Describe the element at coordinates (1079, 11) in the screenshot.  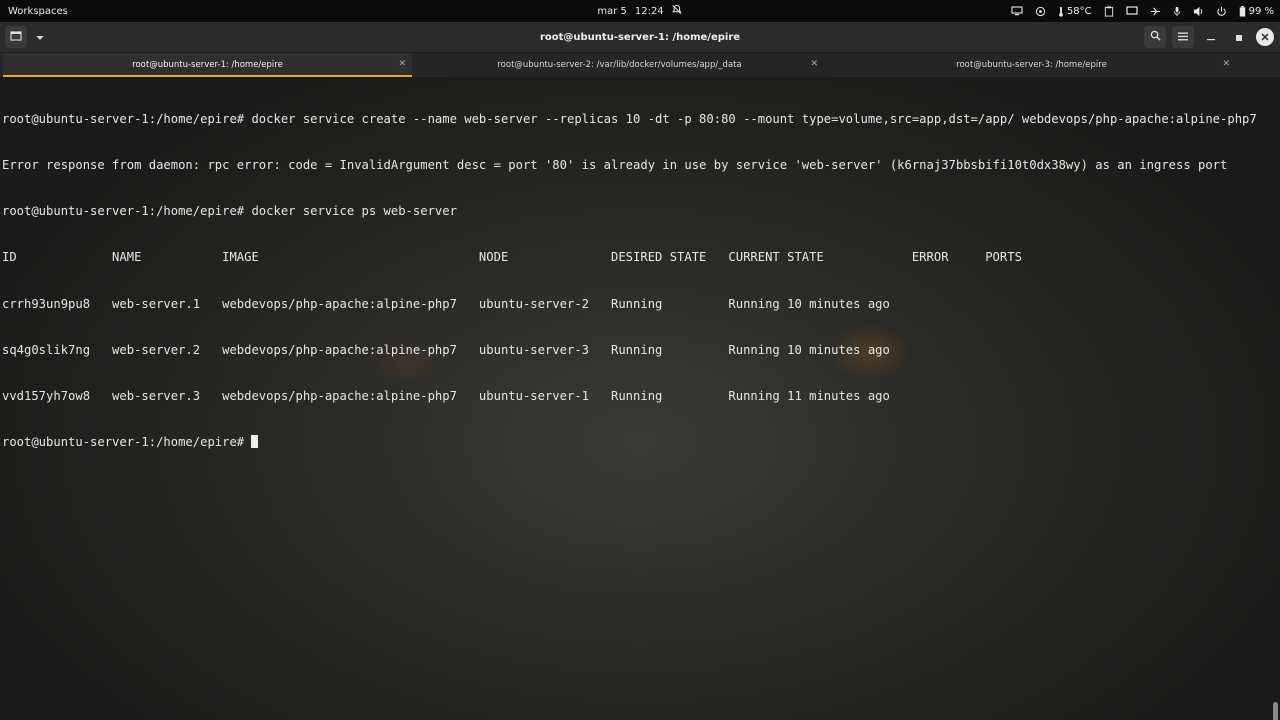
I see `temperature-label: 58°C` at that location.